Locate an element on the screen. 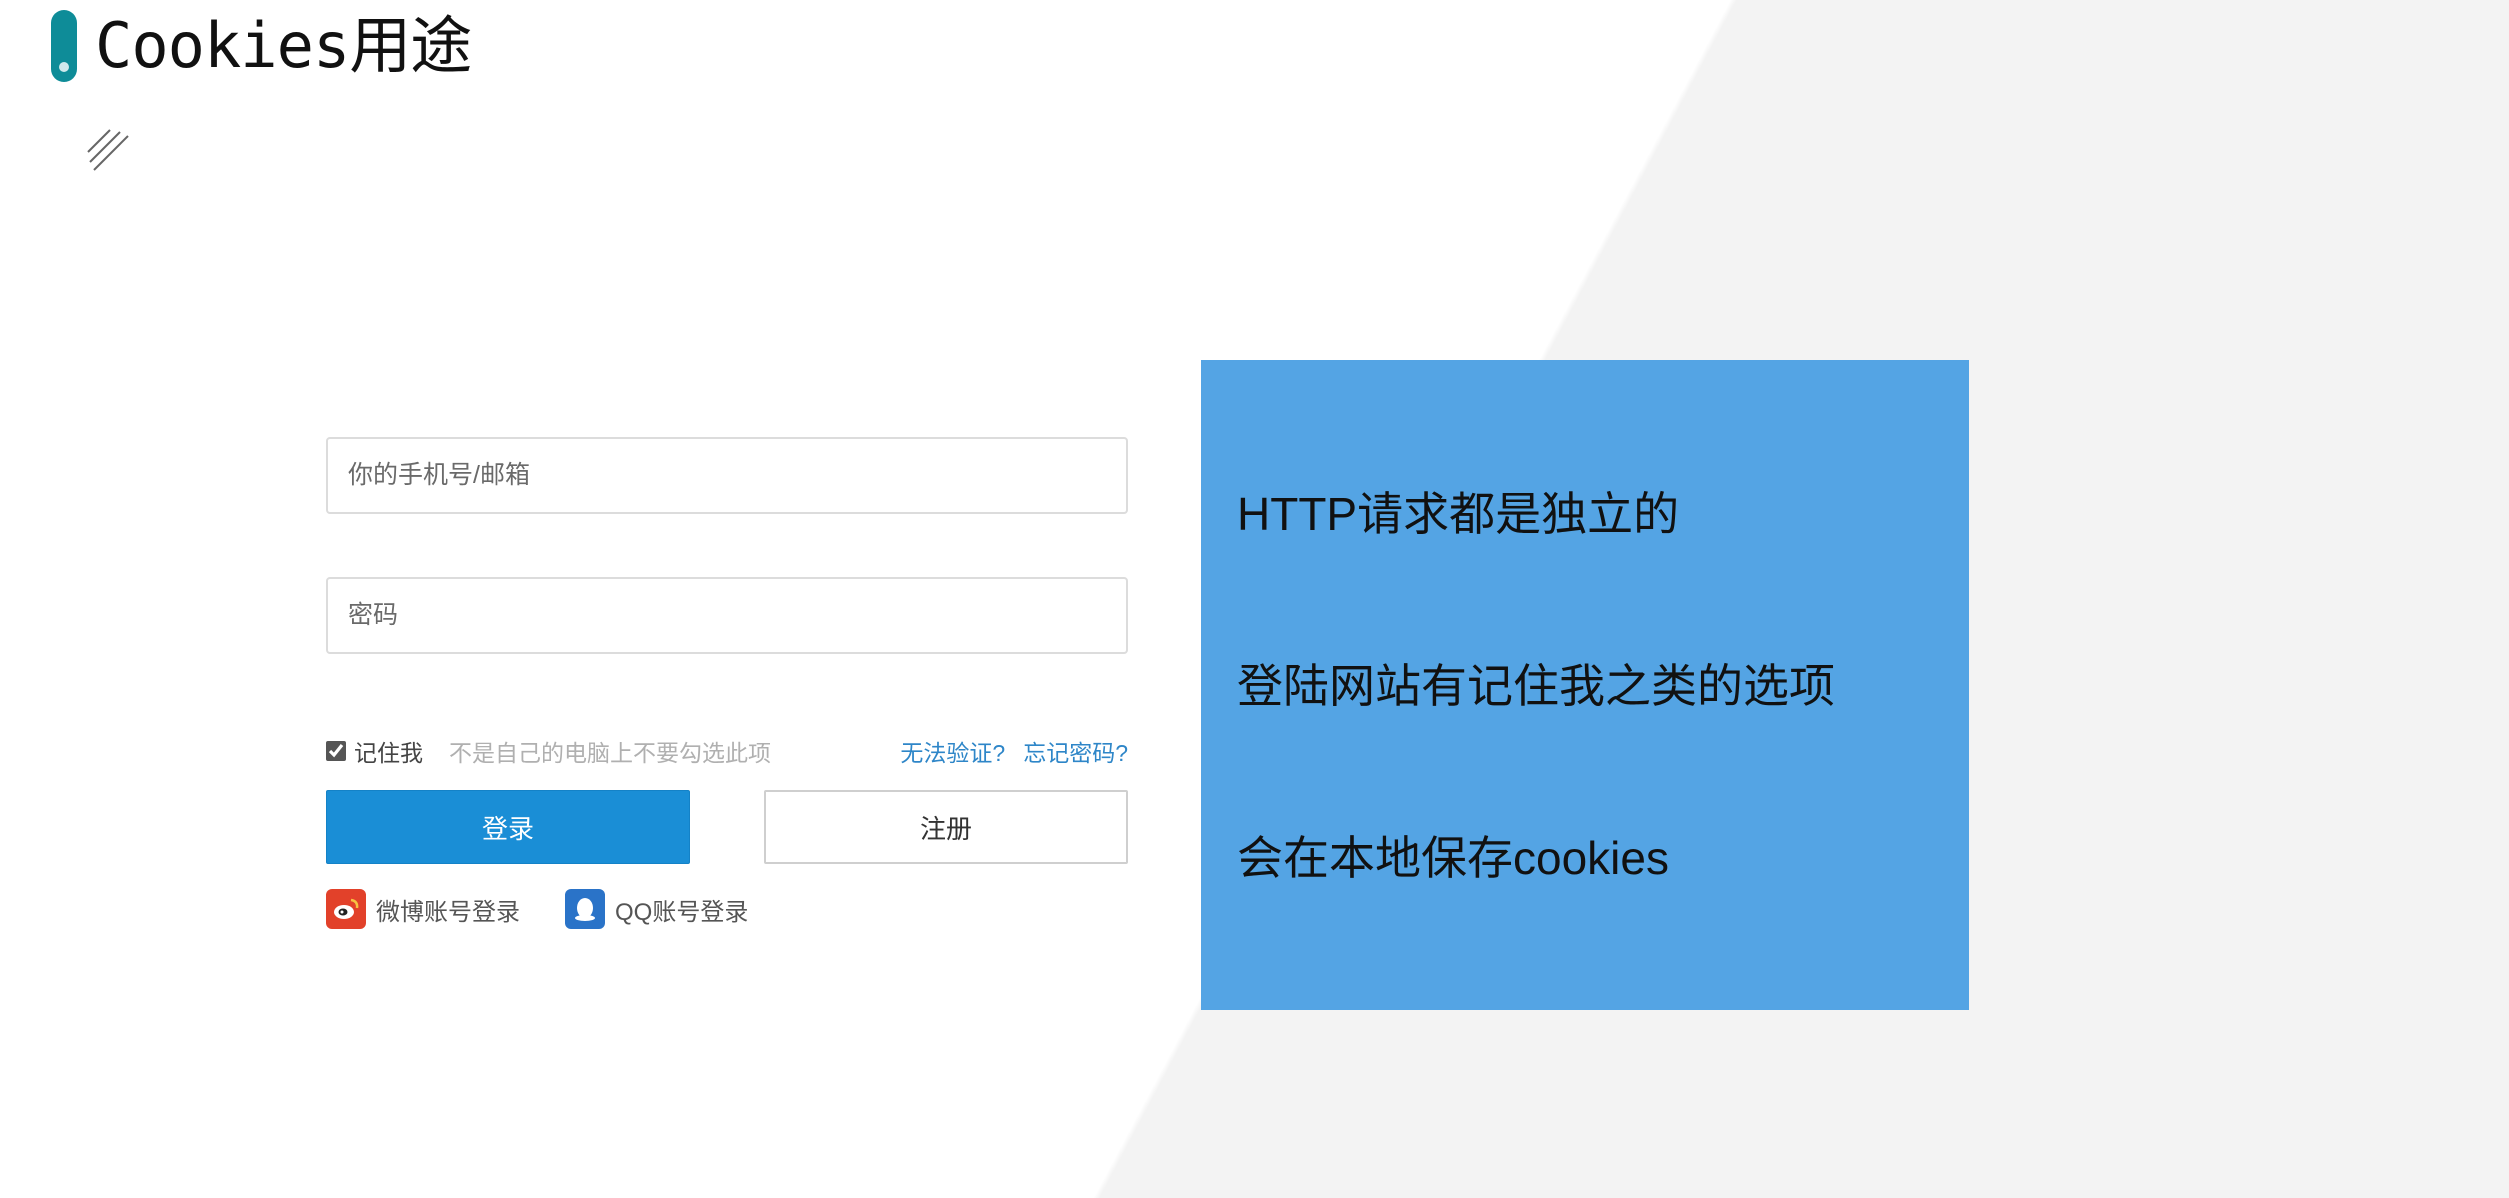 The height and width of the screenshot is (1198, 2509). login-button: 登录 is located at coordinates (508, 827).